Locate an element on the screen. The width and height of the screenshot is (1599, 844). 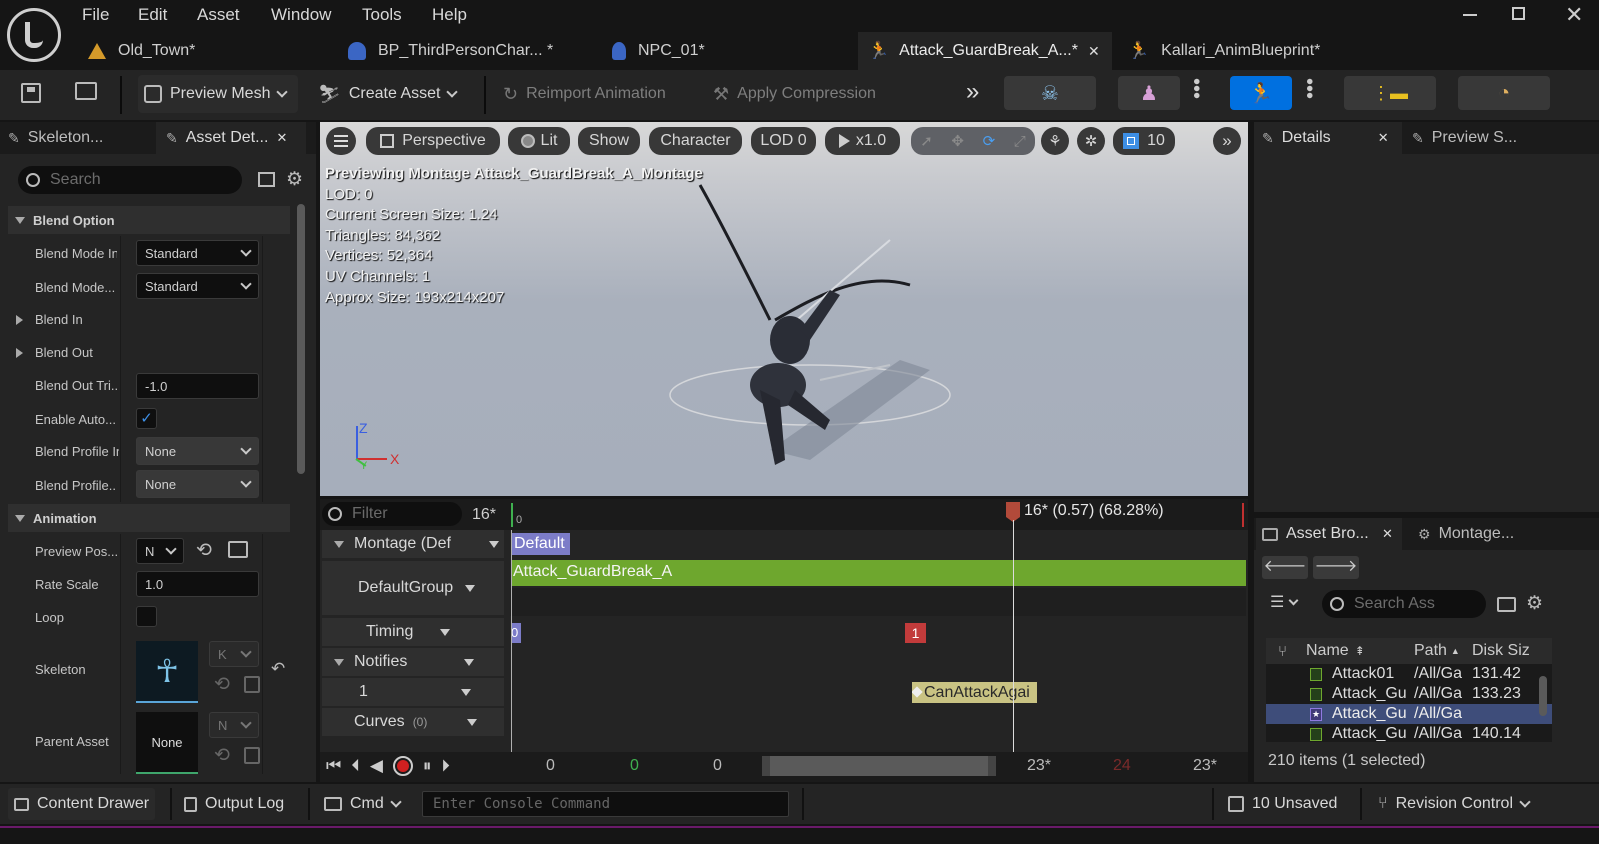
unreal-logo-icon is located at coordinates (34, 35).